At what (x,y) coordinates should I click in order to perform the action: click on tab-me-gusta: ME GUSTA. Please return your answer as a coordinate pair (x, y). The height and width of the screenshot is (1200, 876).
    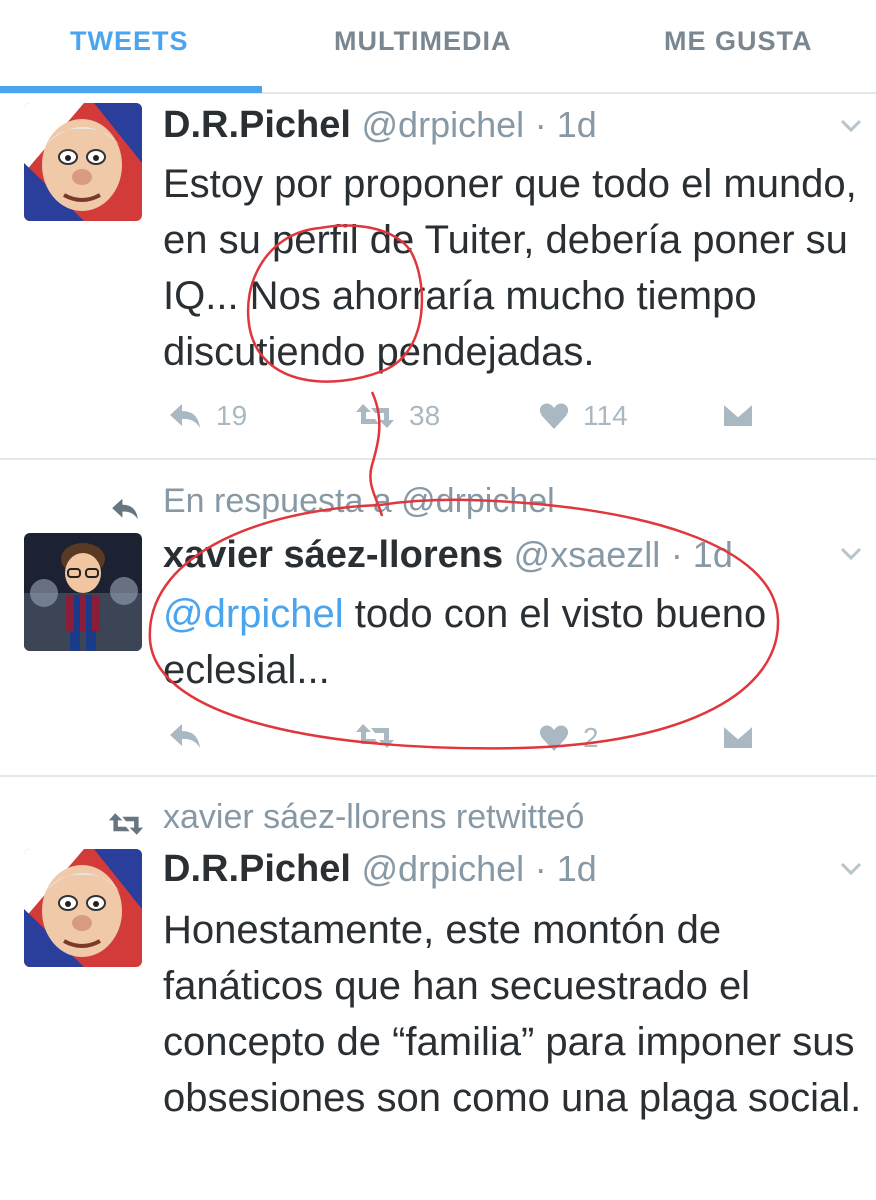
    Looking at the image, I should click on (738, 41).